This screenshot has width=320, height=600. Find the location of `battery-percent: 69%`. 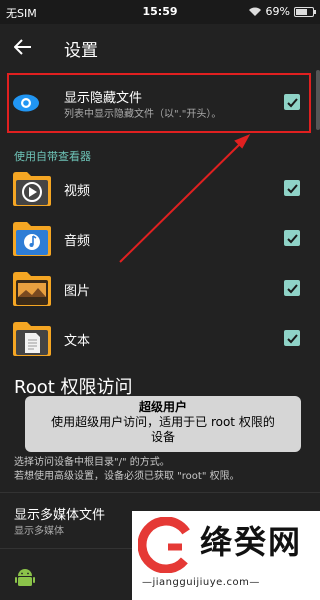

battery-percent: 69% is located at coordinates (277, 11).